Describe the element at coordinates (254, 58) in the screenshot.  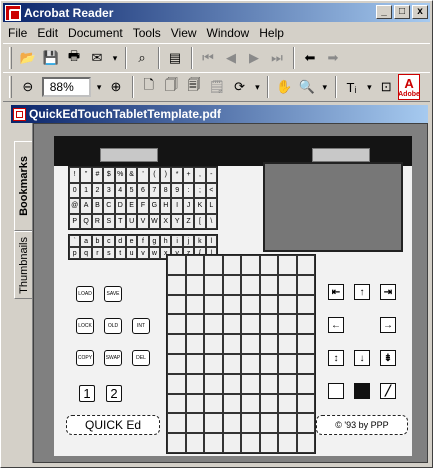
I see `next-page-icon: ▶` at that location.